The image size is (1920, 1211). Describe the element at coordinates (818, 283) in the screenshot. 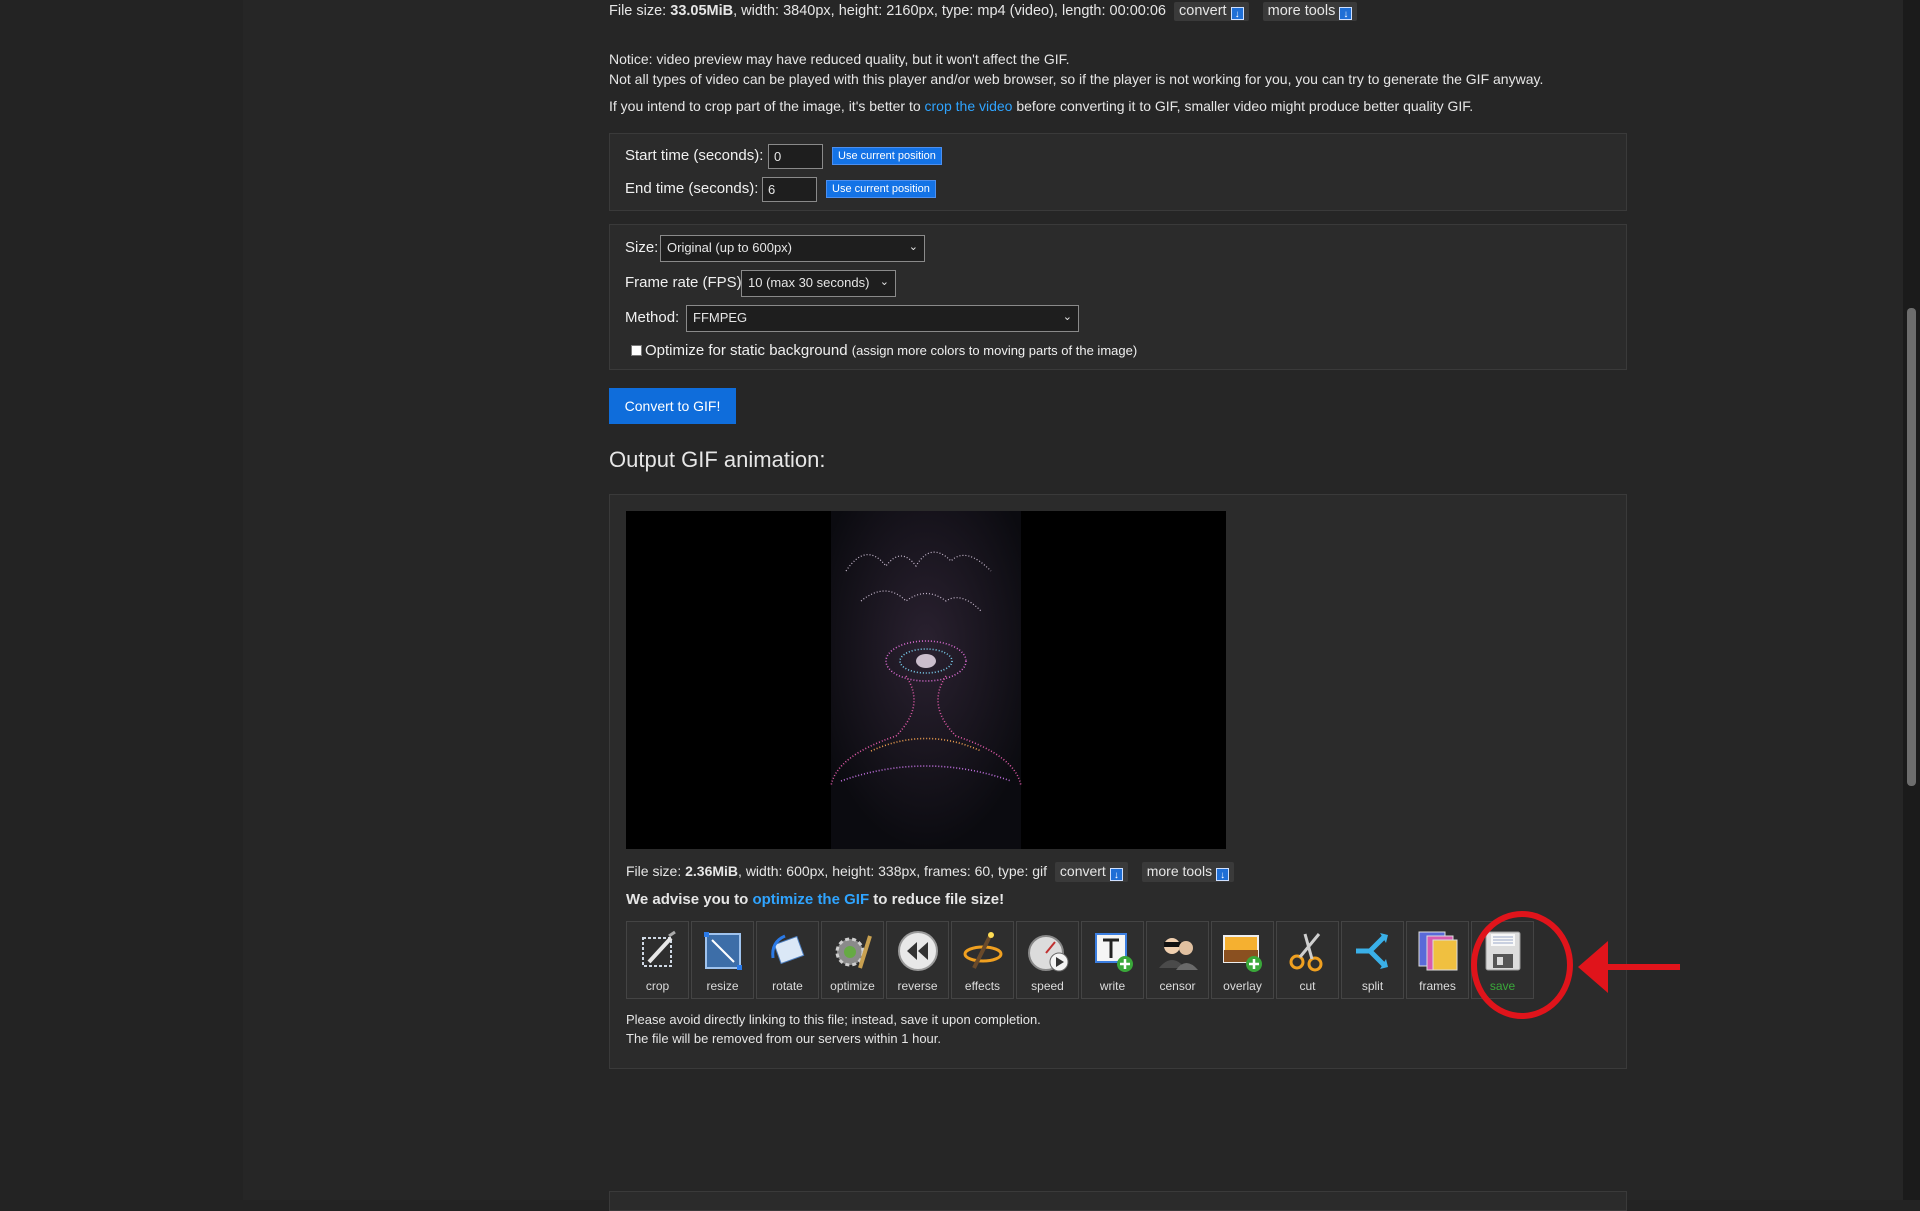

I see `frame-rate-select: 10 (max 30 seconds) ⌄` at that location.